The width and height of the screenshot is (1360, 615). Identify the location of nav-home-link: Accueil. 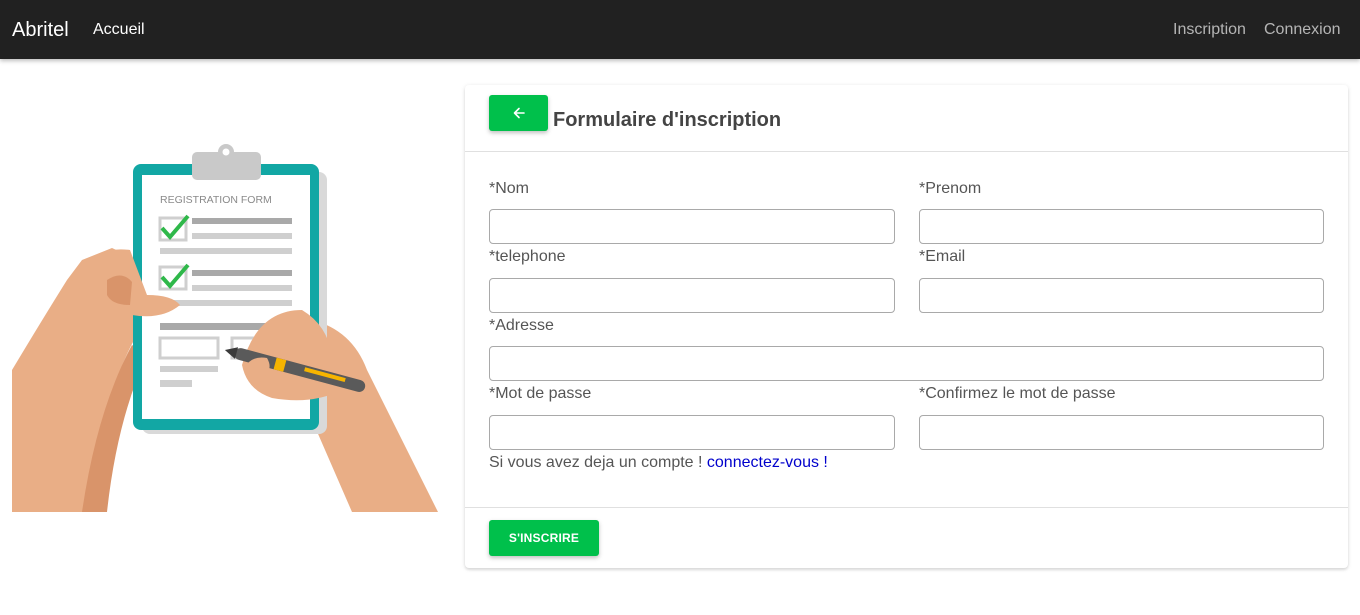
(119, 30).